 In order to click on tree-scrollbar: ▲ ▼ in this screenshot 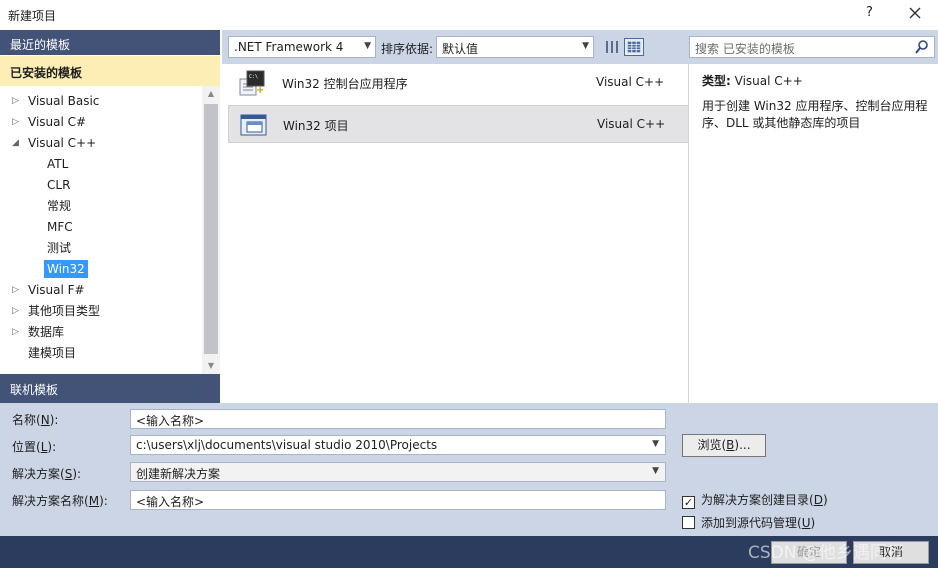, I will do `click(211, 230)`.